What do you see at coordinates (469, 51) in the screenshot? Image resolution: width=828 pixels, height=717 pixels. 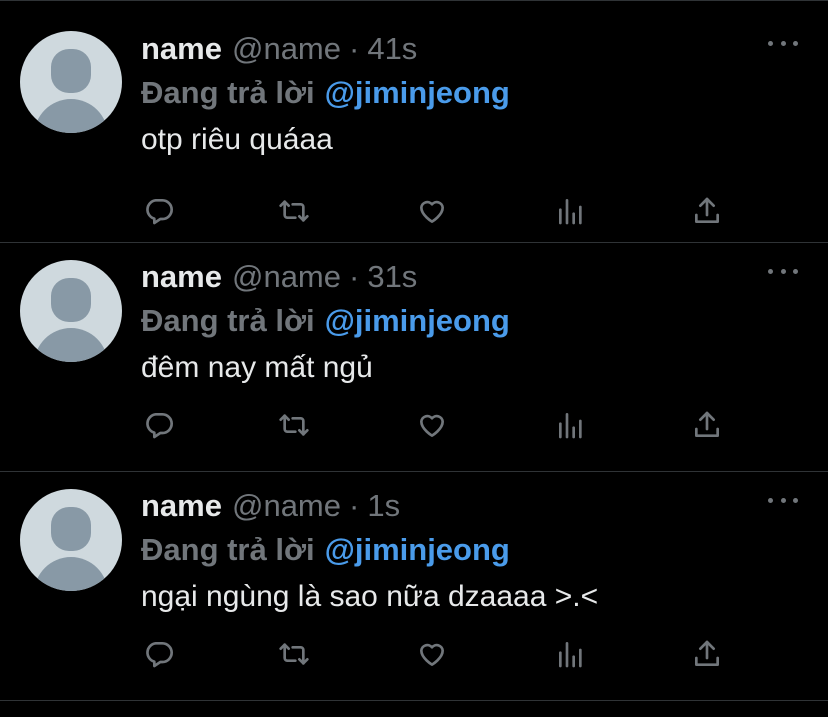 I see `tweet-header: name @name · 41s` at bounding box center [469, 51].